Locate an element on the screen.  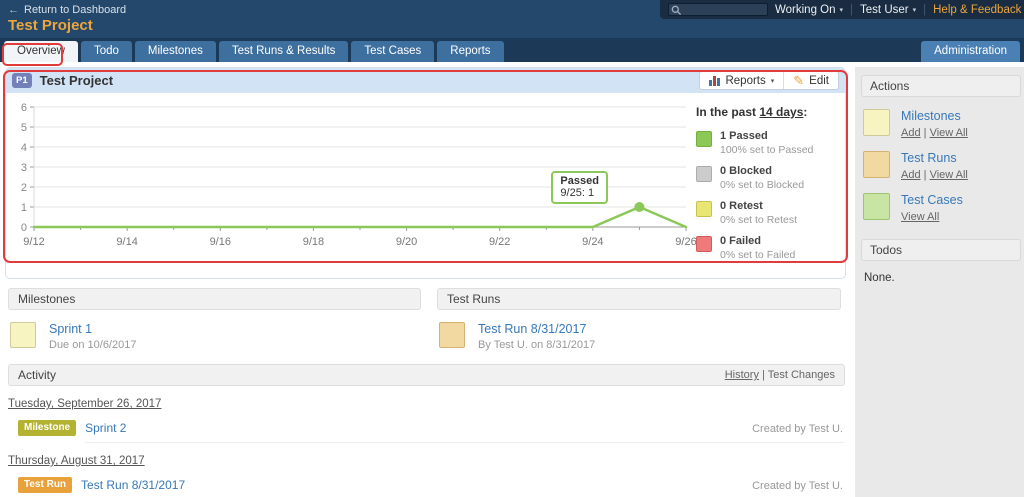
legend-entry-failed: 0 Failed 0% set to Failed is located at coordinates (768, 248).